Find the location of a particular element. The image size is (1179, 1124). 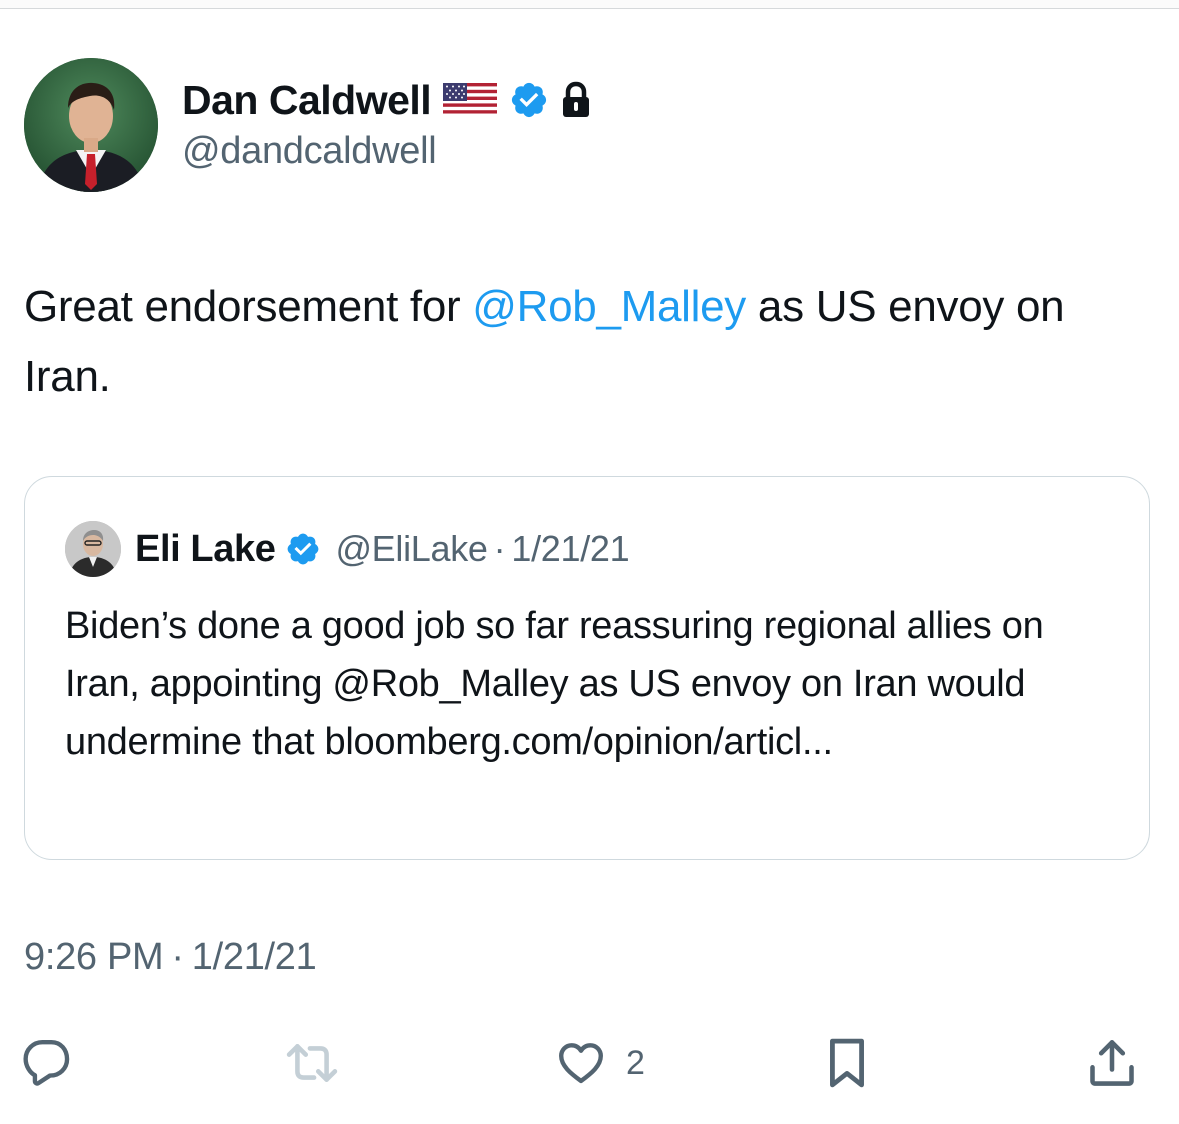

tweet-meta: 9:26 PM · 1/21/21 is located at coordinates (170, 957).